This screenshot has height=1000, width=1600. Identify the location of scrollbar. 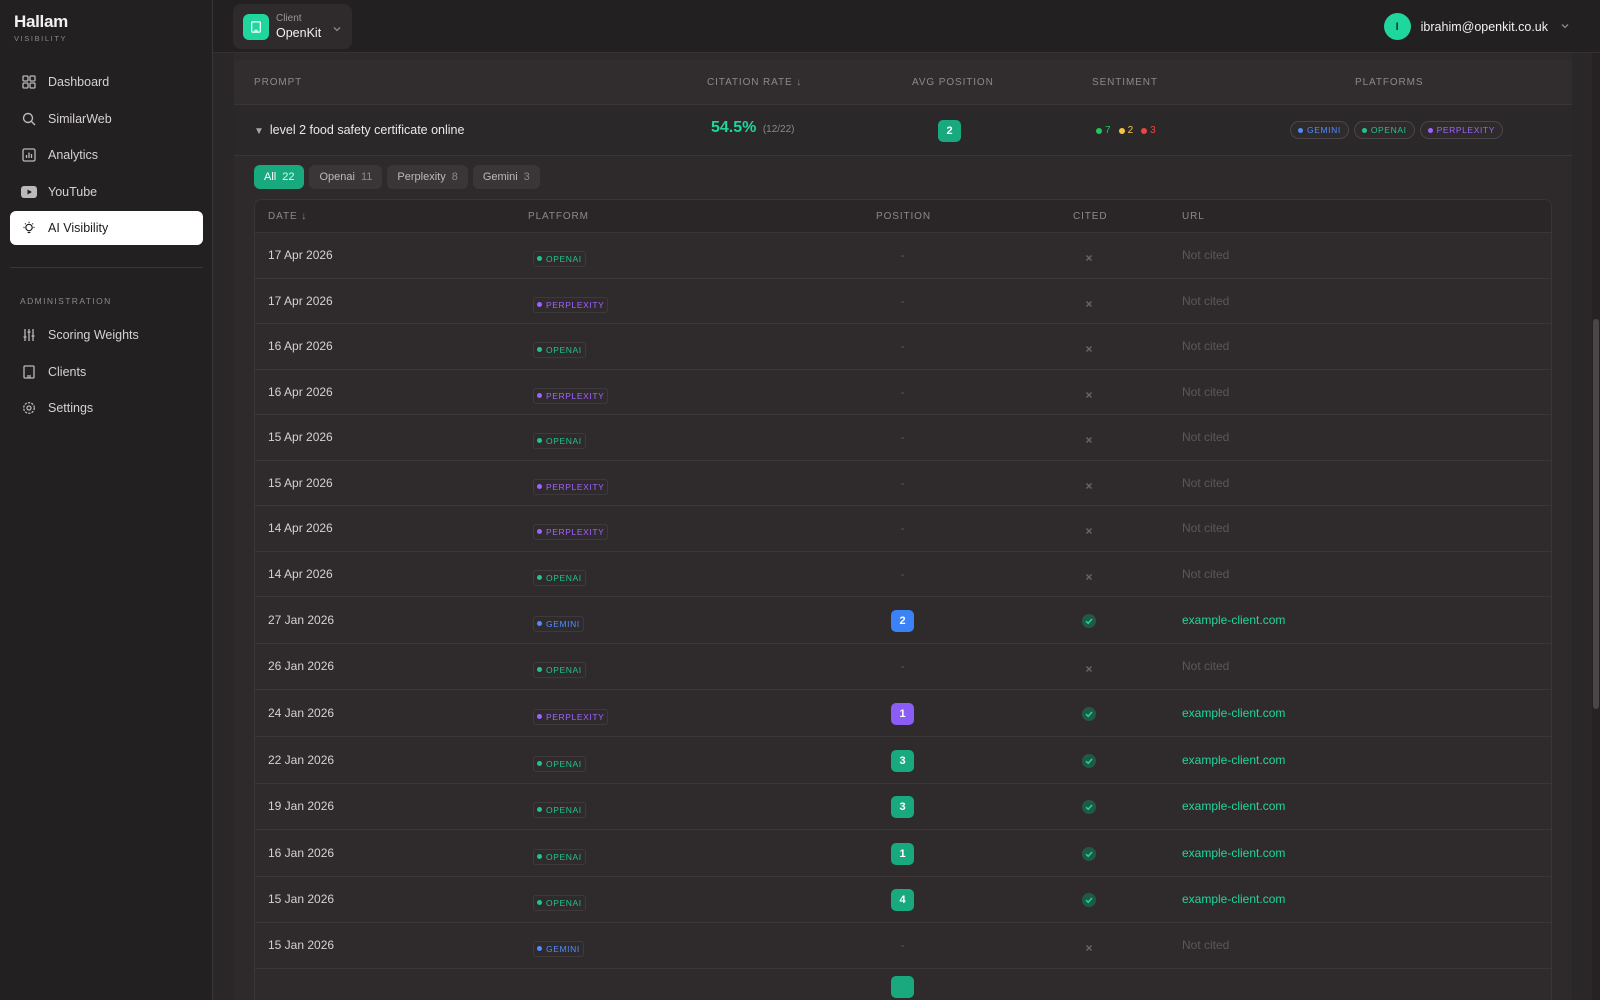
(1596, 526).